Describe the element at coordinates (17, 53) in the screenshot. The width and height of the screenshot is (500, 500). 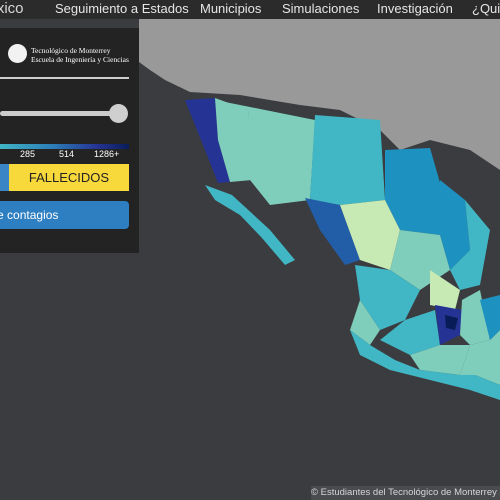
I see `institution-seal-icon` at that location.